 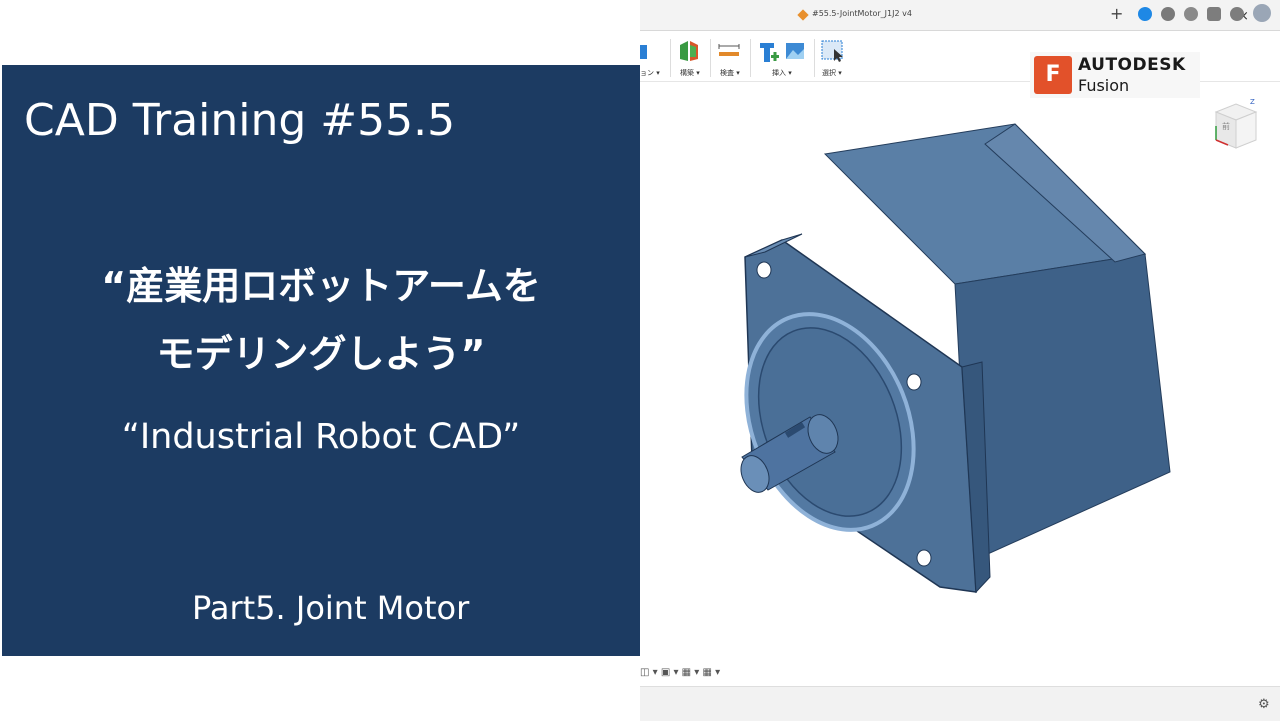 What do you see at coordinates (862, 13) in the screenshot?
I see `document-tab-title: #55.5-JointMotor_J1J2 v4` at bounding box center [862, 13].